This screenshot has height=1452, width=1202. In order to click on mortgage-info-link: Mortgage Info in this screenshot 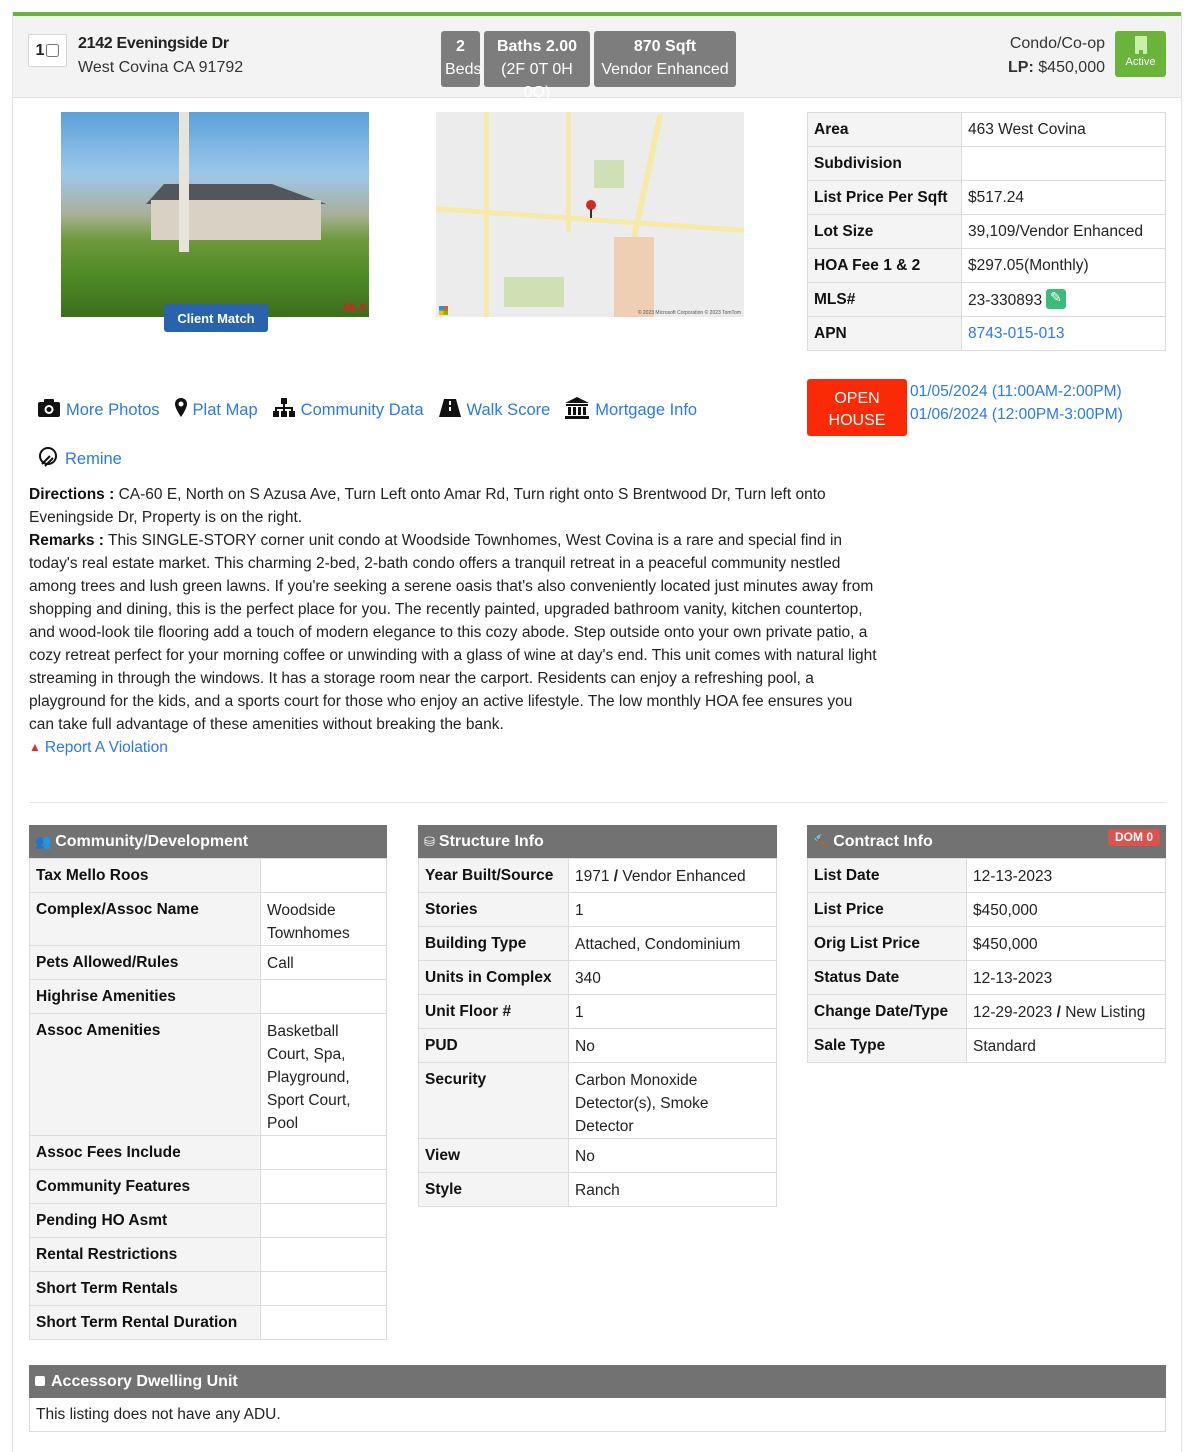, I will do `click(630, 410)`.